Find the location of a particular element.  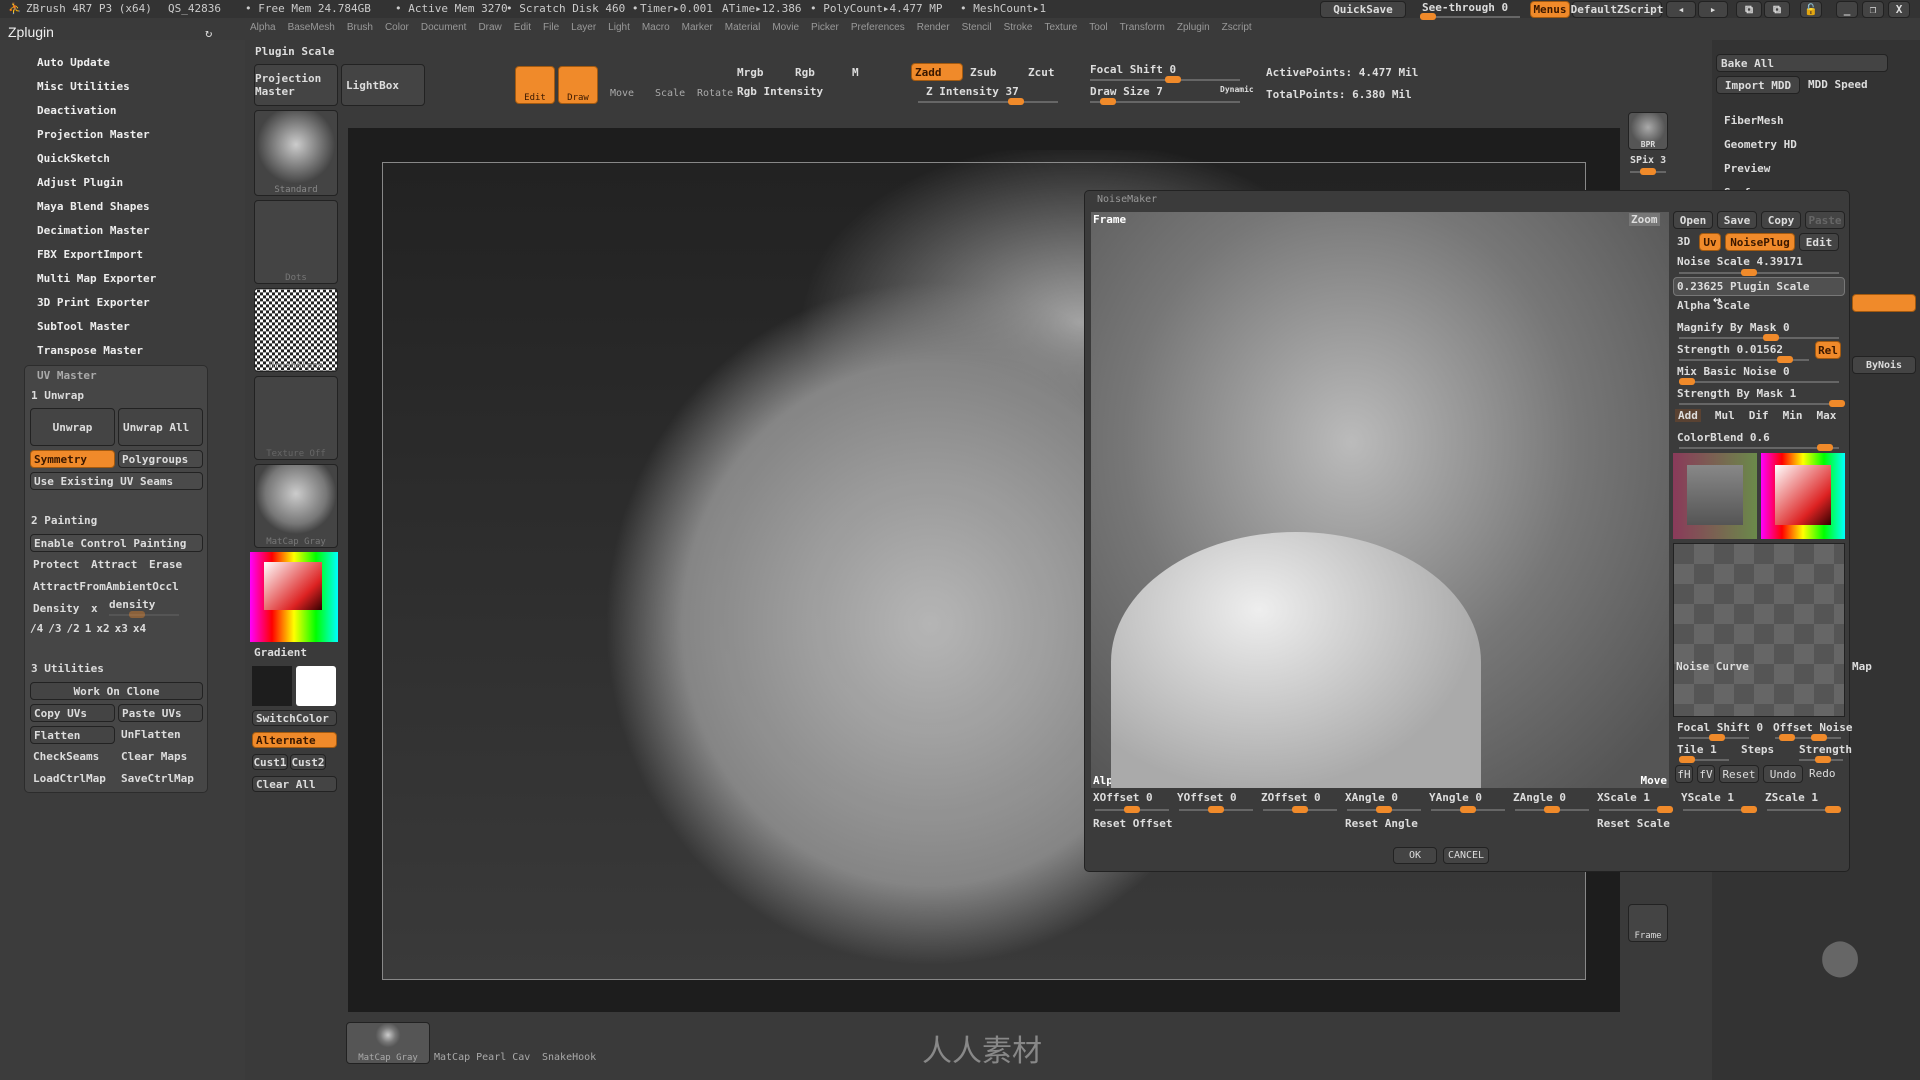

menu-render: Render is located at coordinates (933, 31).